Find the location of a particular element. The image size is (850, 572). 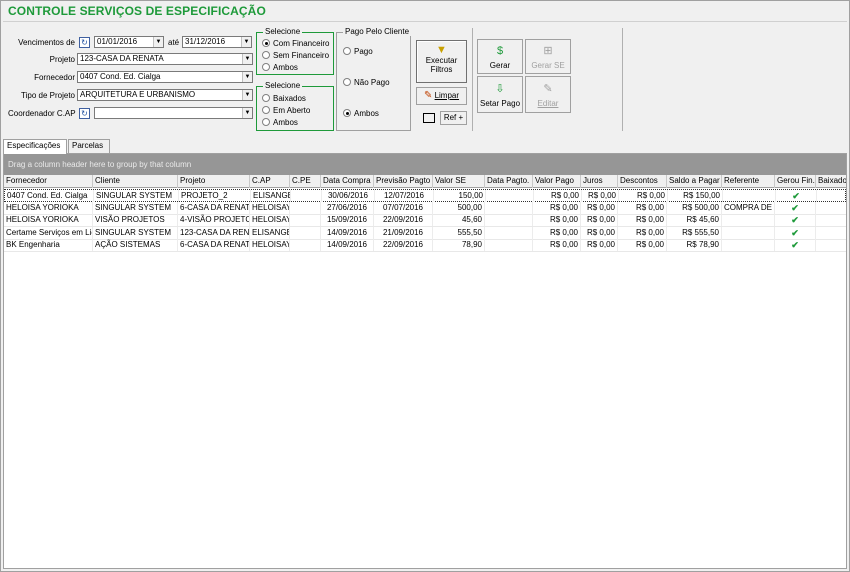

column-header: Valor Pago is located at coordinates (557, 181).